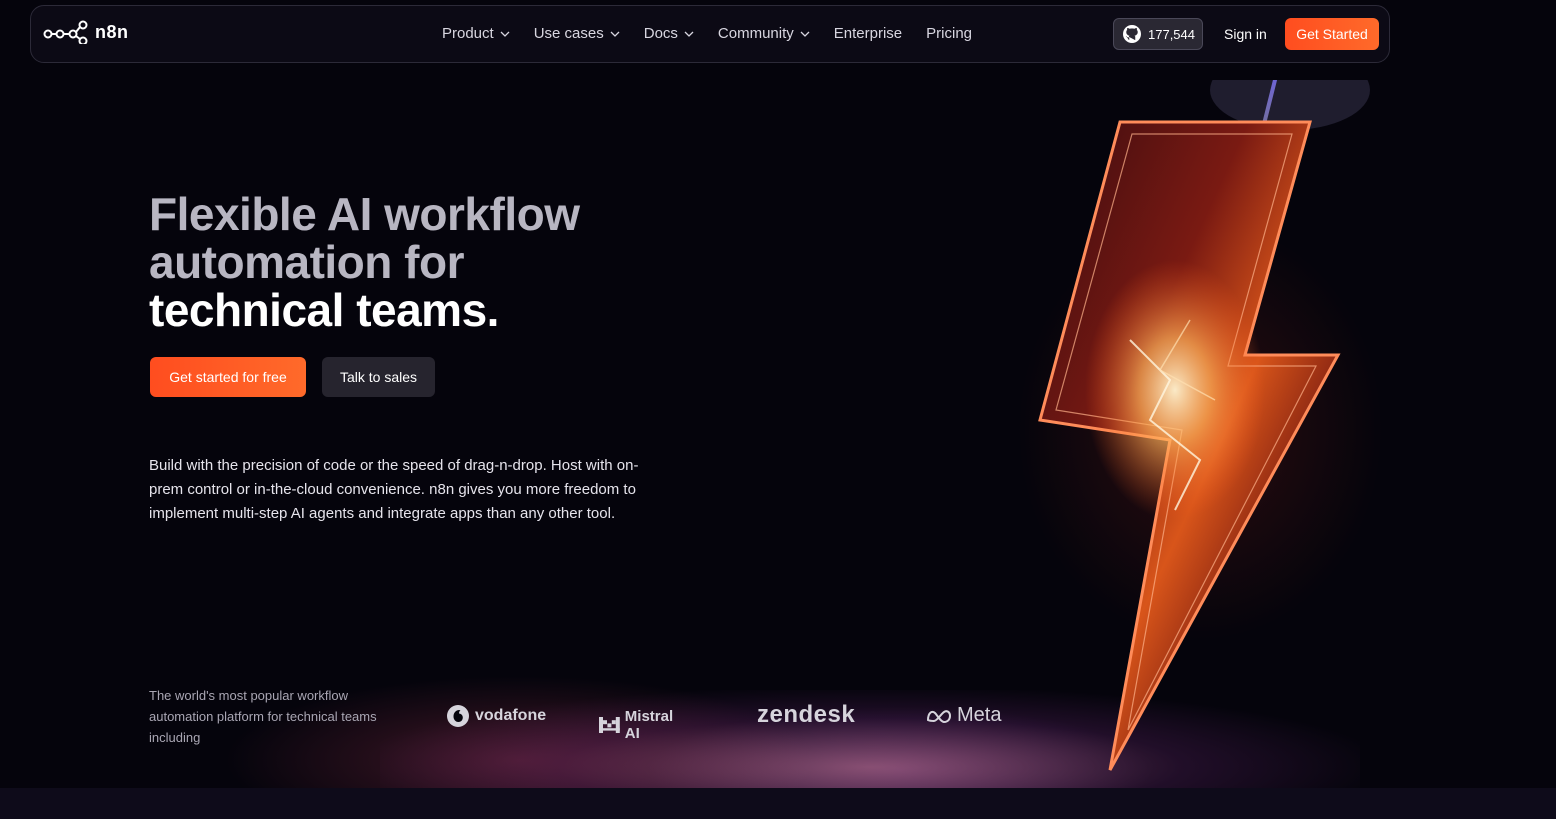 This screenshot has width=1556, height=819. What do you see at coordinates (755, 33) in the screenshot?
I see `nav-community-label: Community` at bounding box center [755, 33].